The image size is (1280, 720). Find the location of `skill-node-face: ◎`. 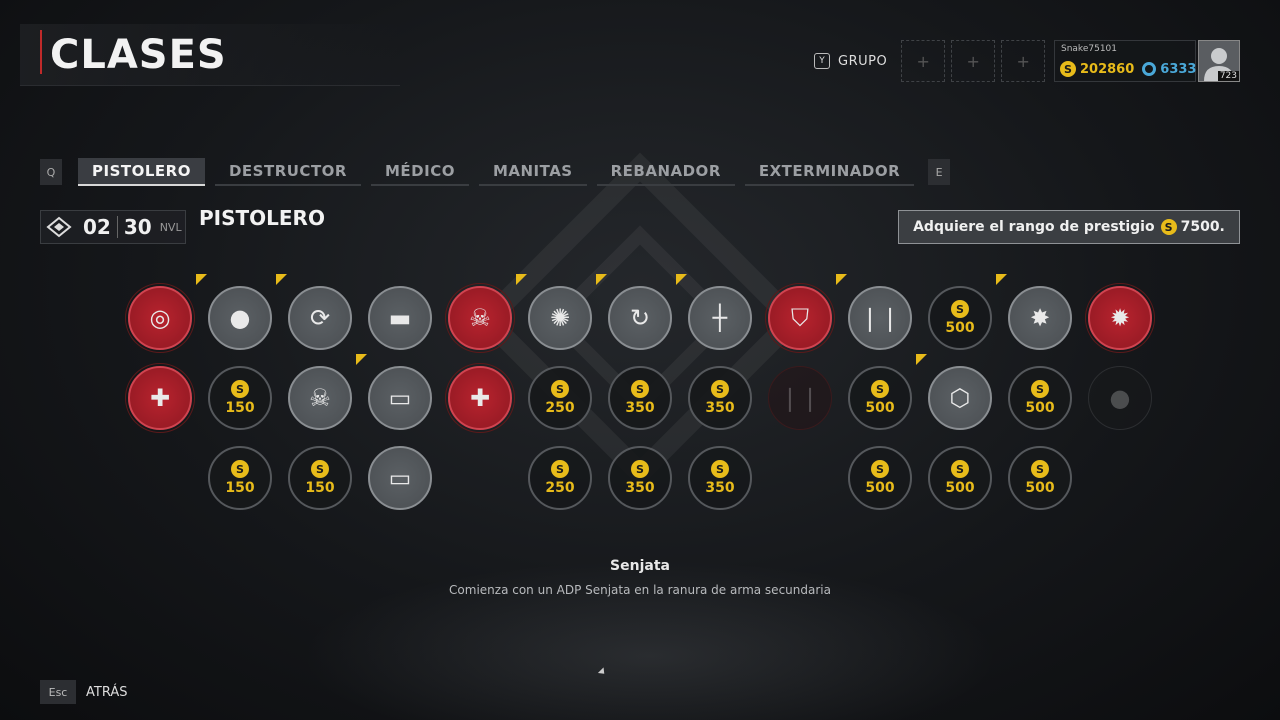

skill-node-face: ◎ is located at coordinates (160, 318).